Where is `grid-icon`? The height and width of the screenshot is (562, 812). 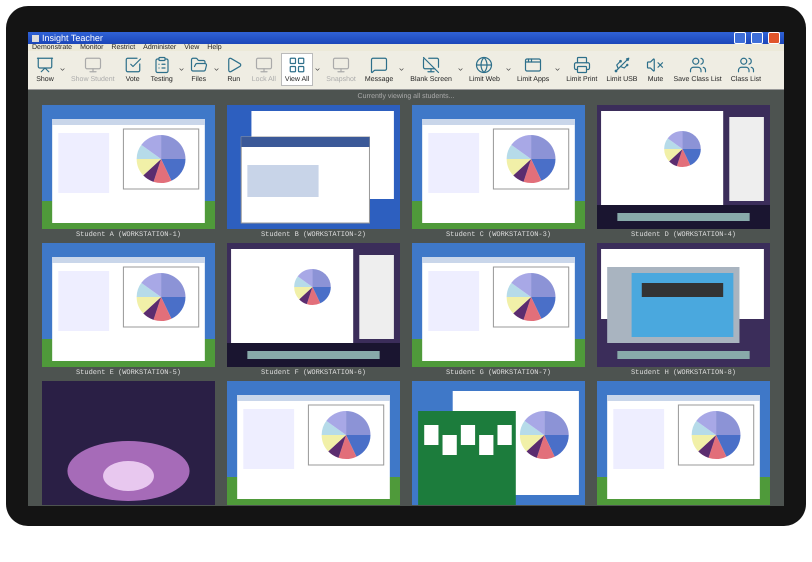
grid-icon is located at coordinates (297, 65).